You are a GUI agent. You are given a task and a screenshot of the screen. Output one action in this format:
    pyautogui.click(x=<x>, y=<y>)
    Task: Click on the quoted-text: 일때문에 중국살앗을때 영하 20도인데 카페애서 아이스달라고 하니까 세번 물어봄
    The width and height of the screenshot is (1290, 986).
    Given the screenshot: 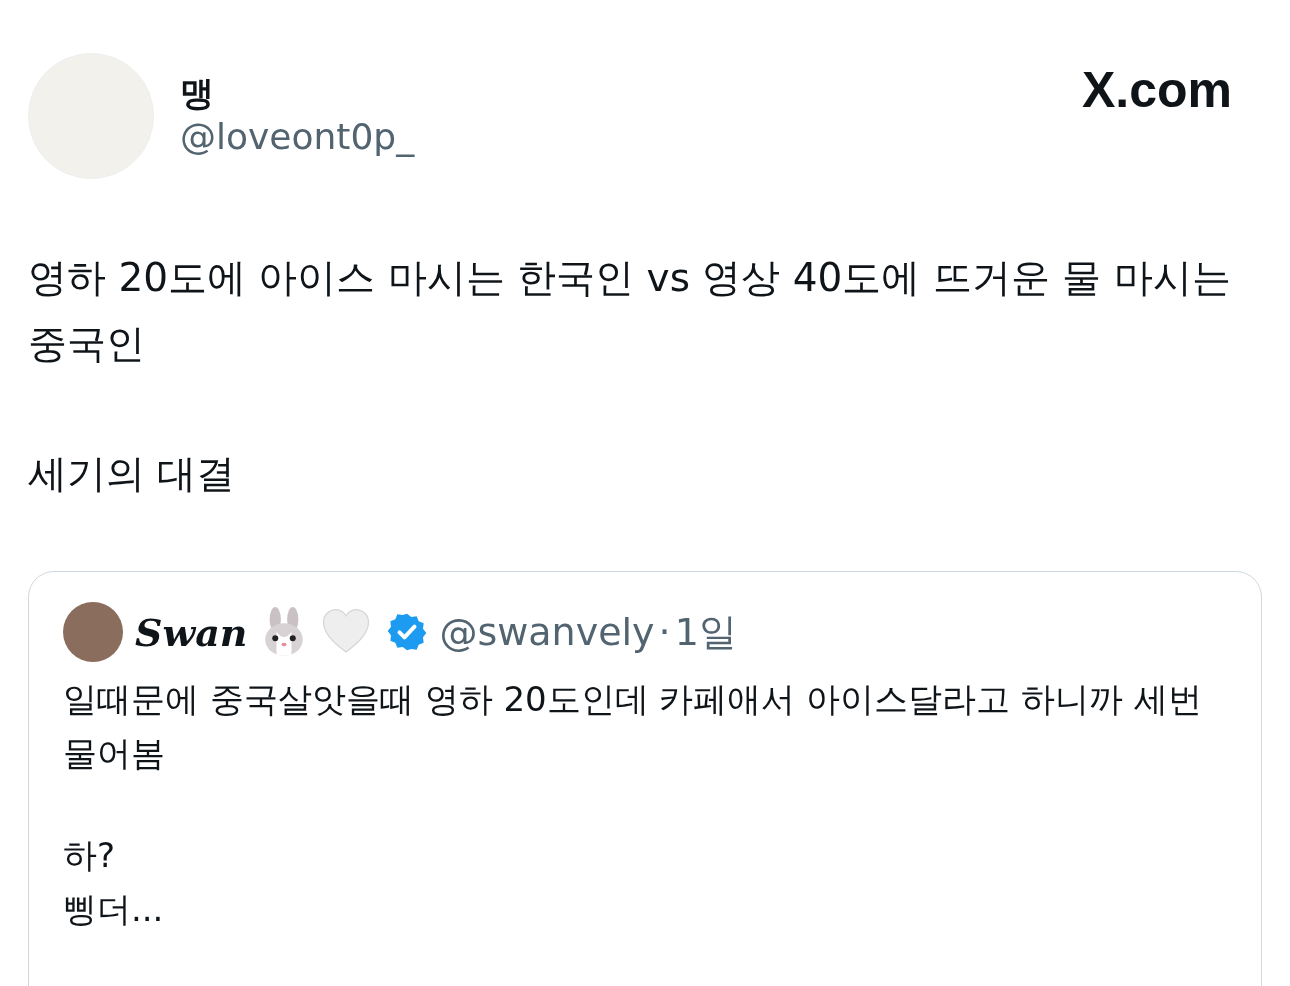 What is the action you would take?
    pyautogui.click(x=633, y=726)
    